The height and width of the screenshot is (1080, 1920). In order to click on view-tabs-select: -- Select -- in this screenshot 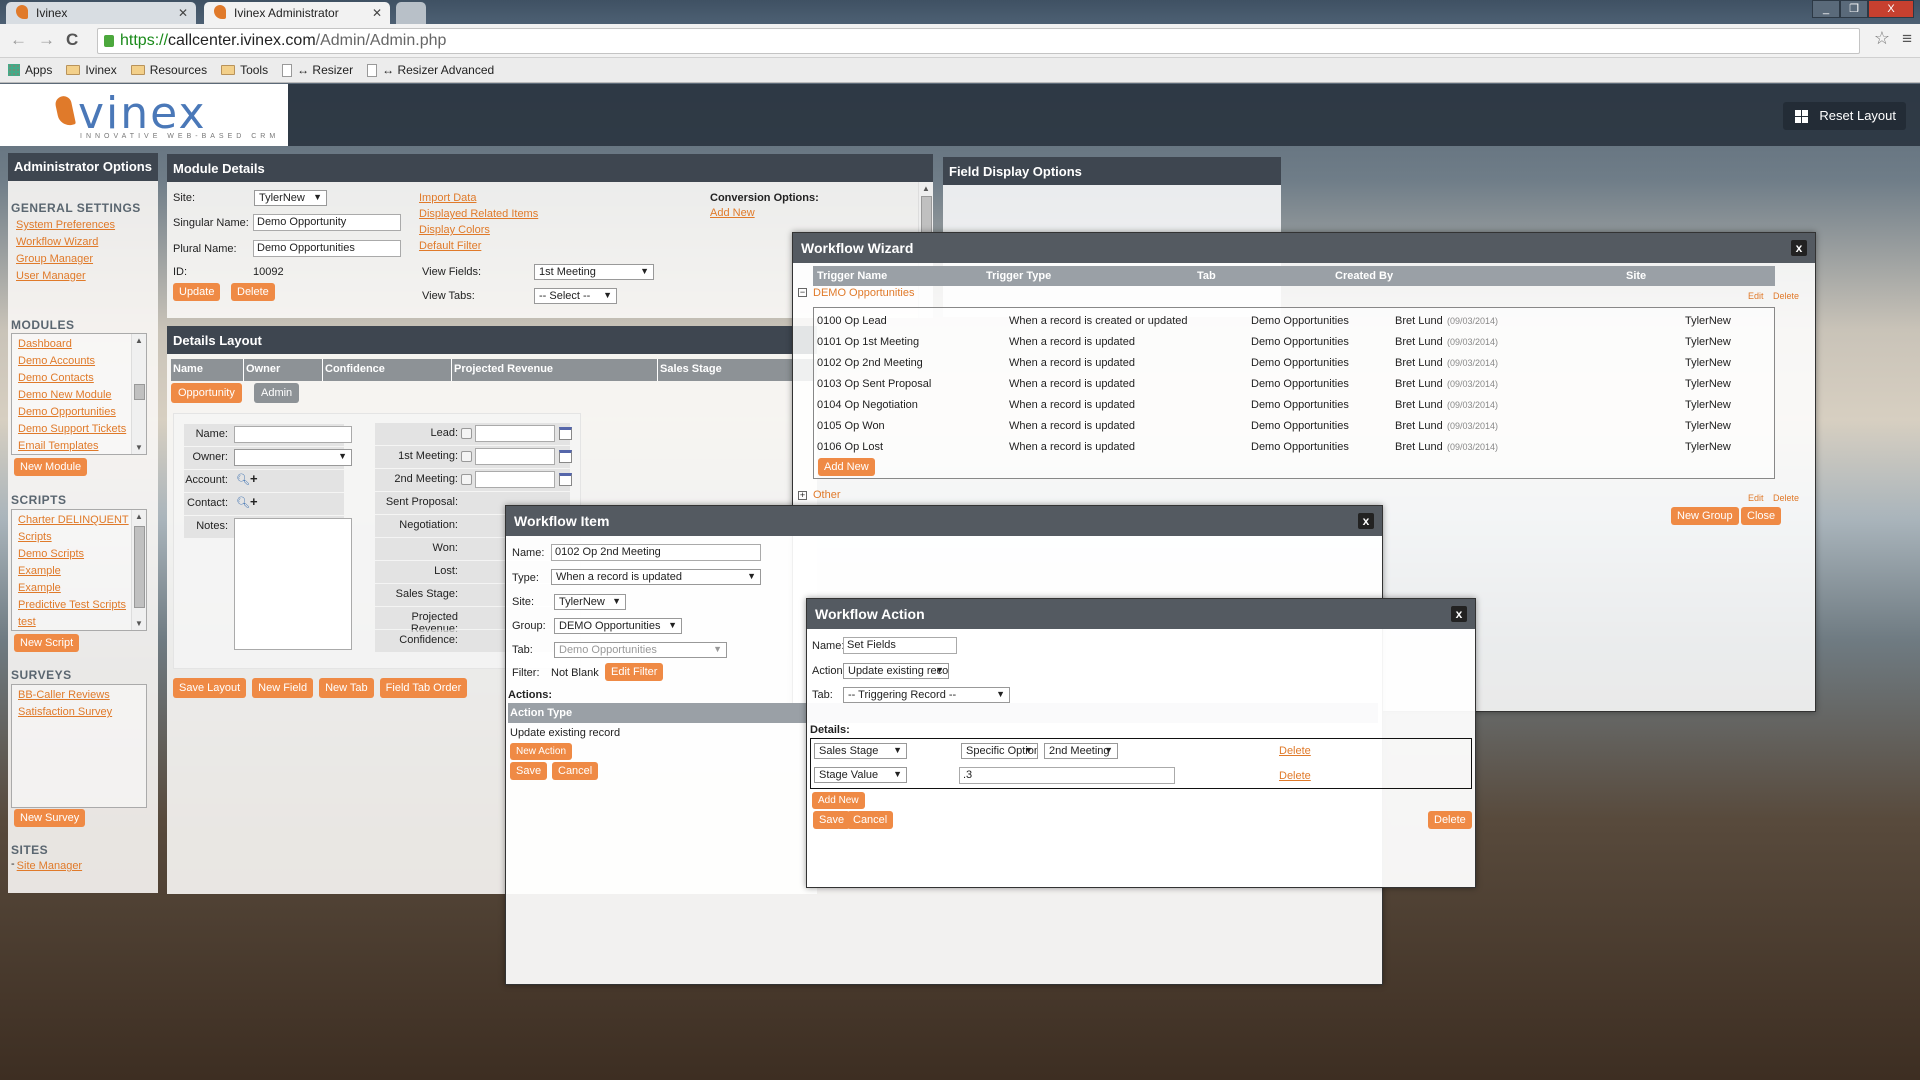, I will do `click(575, 296)`.